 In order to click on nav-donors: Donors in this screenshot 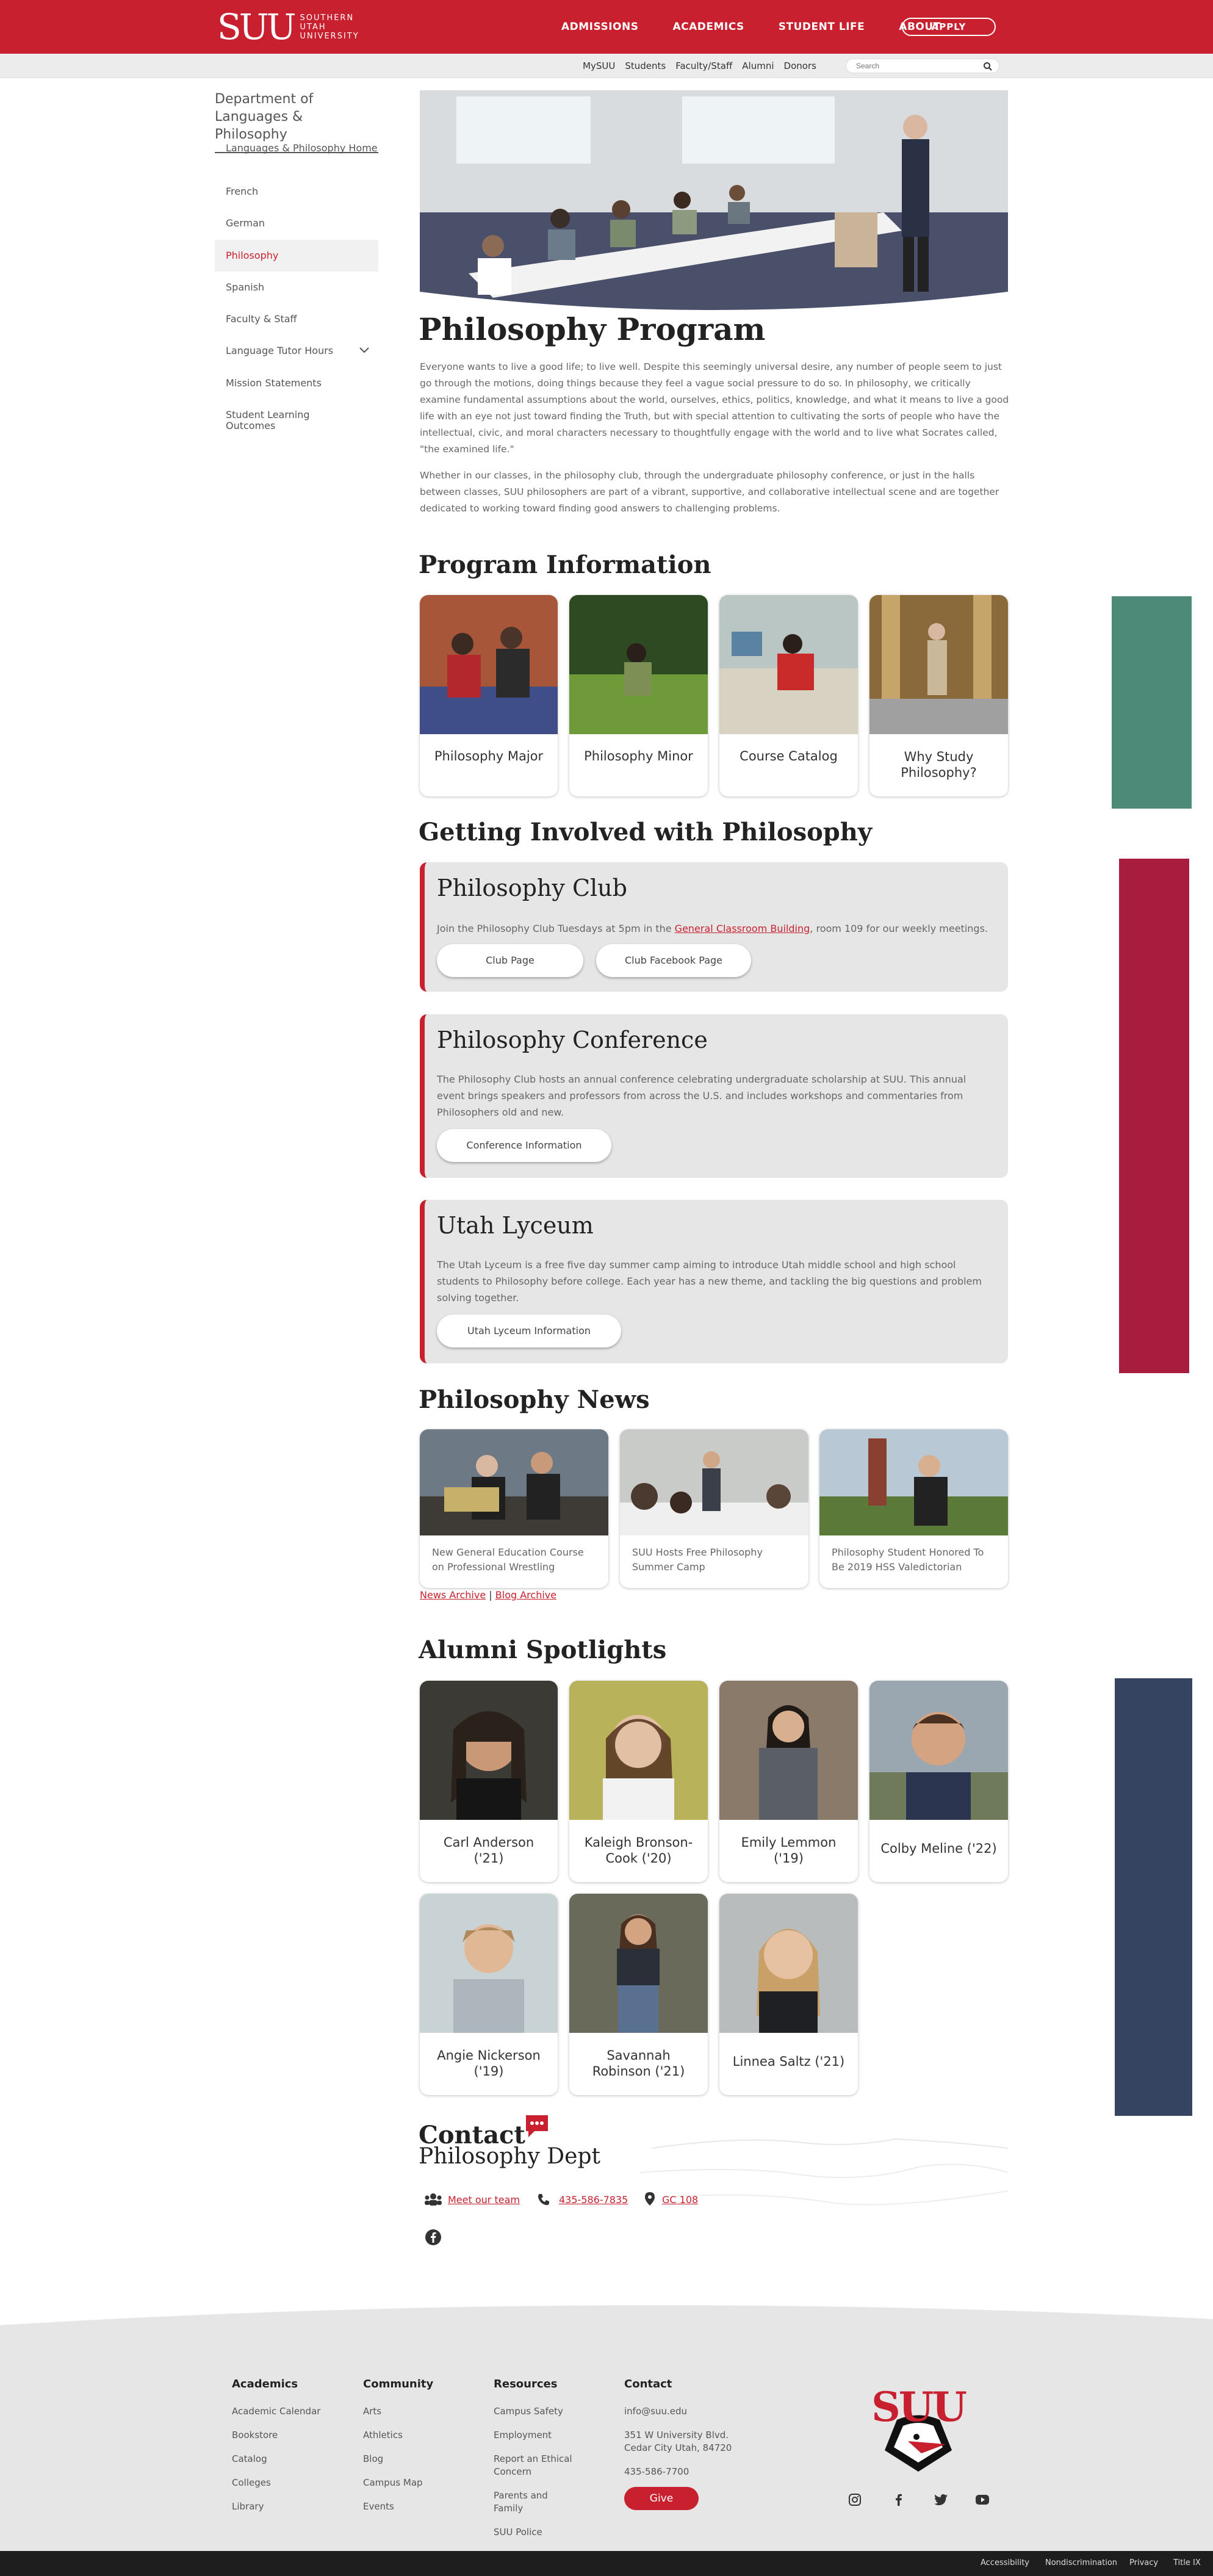, I will do `click(800, 65)`.